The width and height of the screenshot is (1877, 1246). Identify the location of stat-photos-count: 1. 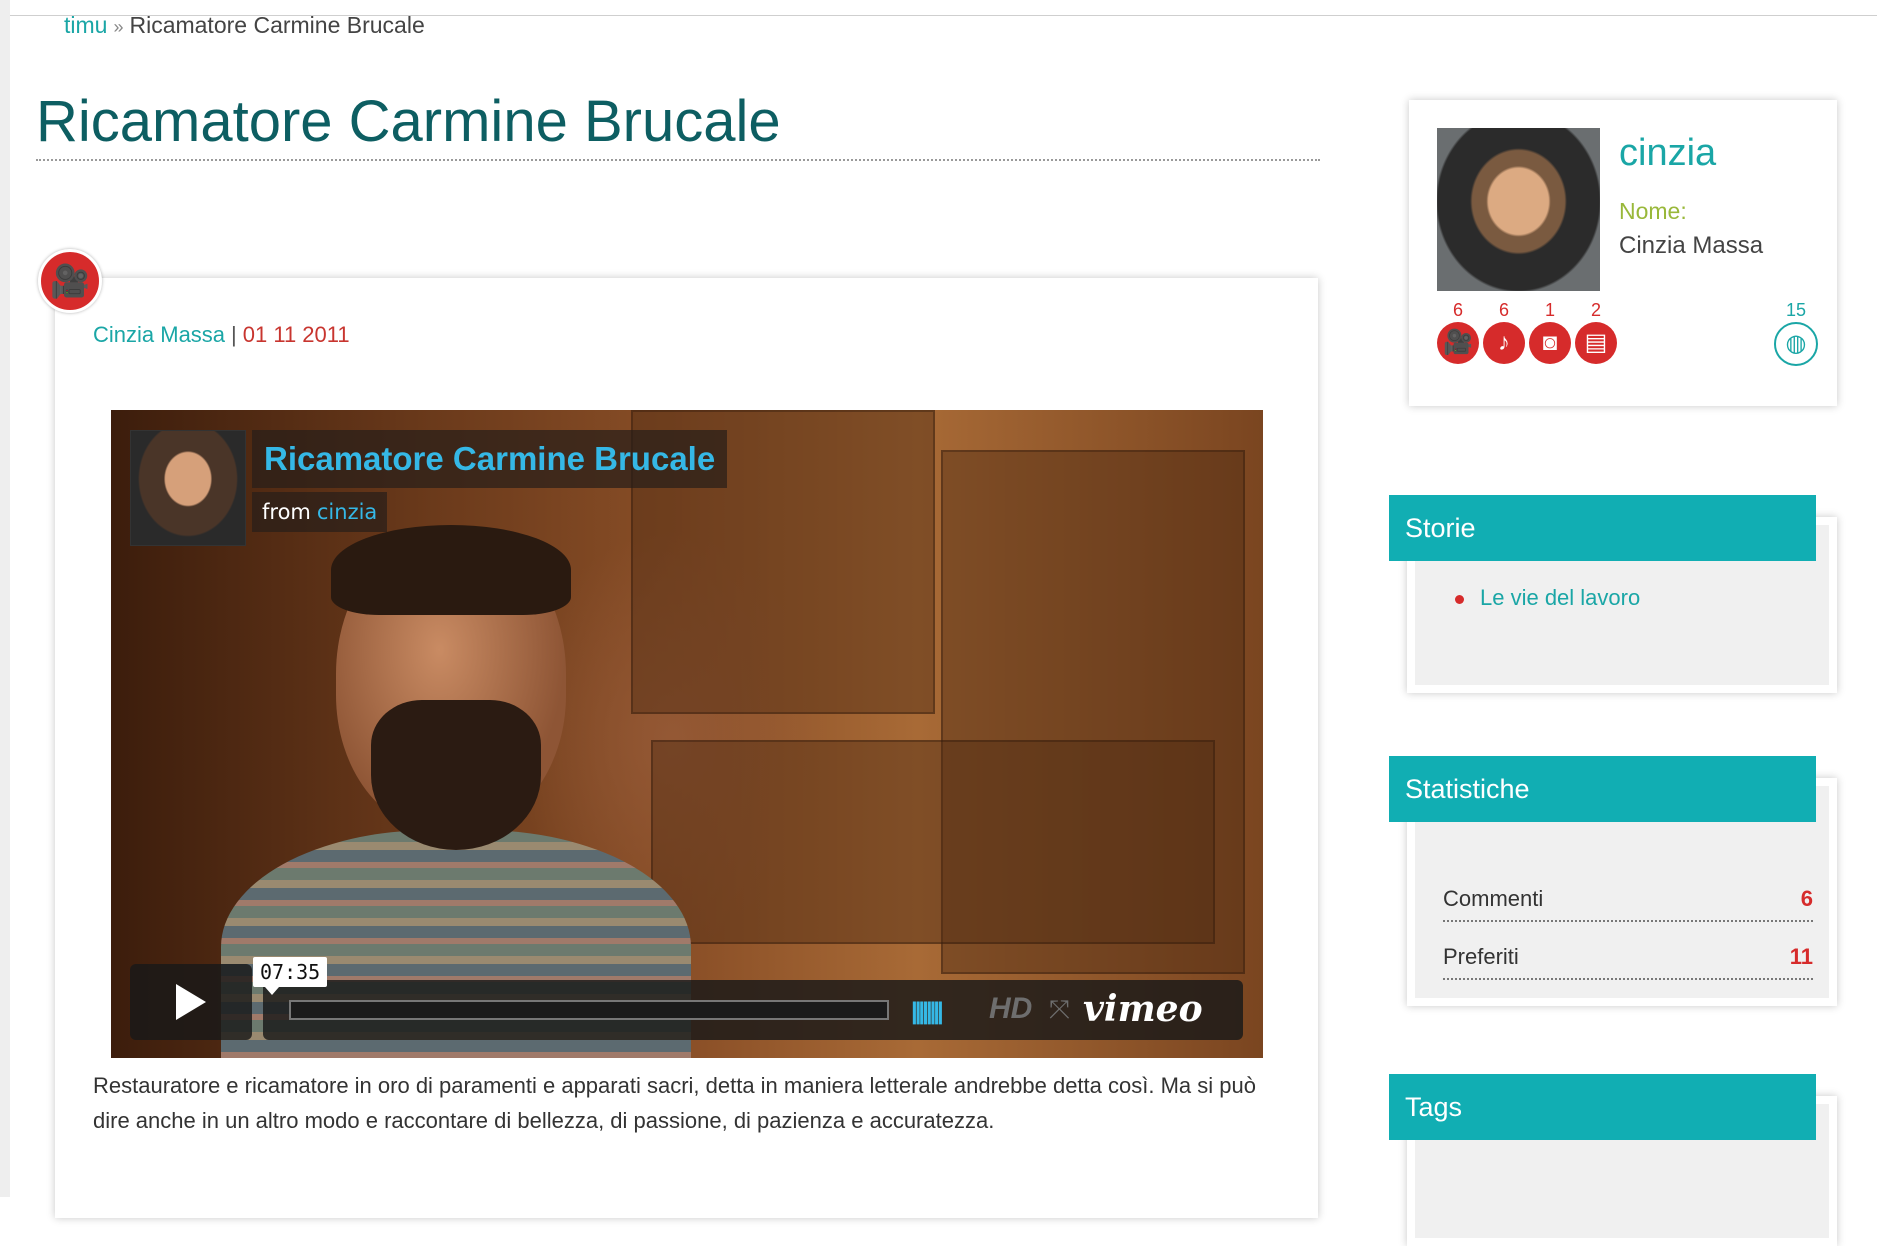
(1549, 310).